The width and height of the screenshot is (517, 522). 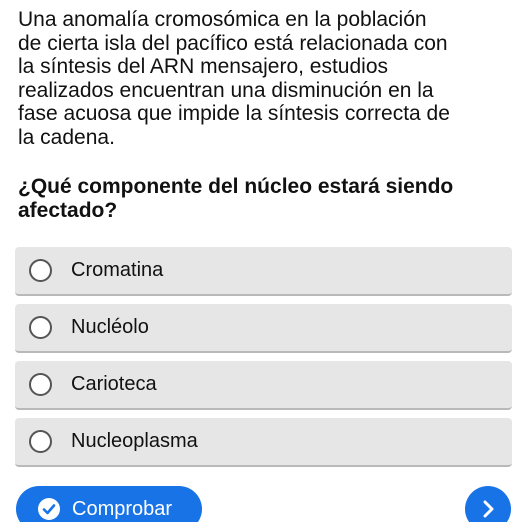 What do you see at coordinates (114, 384) in the screenshot?
I see `option-label: Carioteca` at bounding box center [114, 384].